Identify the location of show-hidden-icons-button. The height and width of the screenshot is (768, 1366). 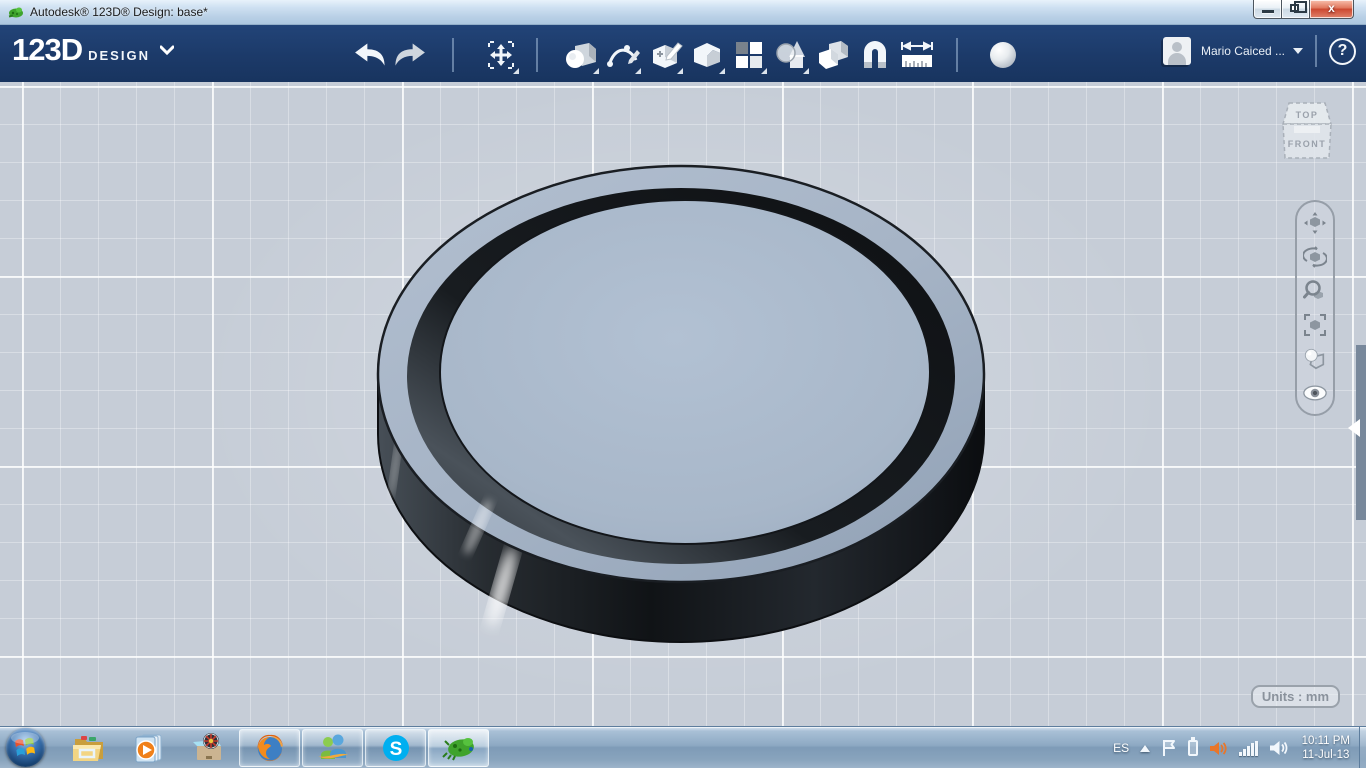
(1145, 748).